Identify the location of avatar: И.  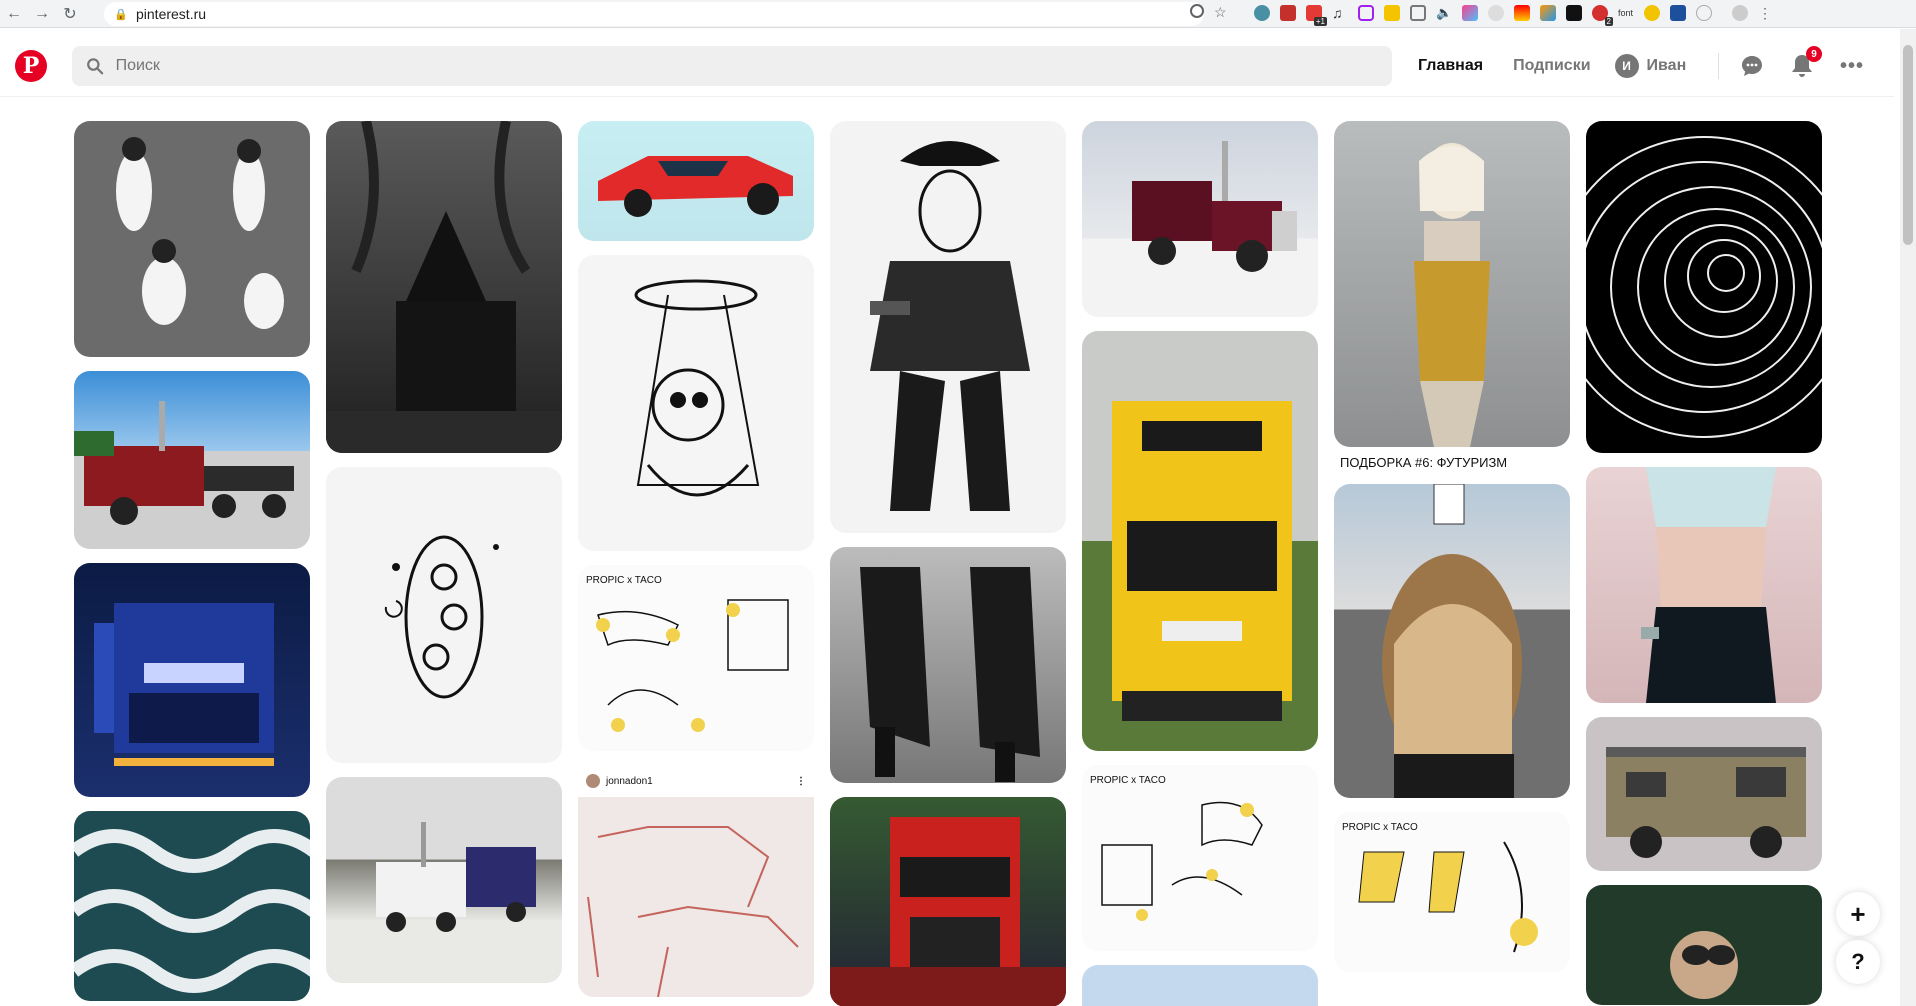
(1626, 66).